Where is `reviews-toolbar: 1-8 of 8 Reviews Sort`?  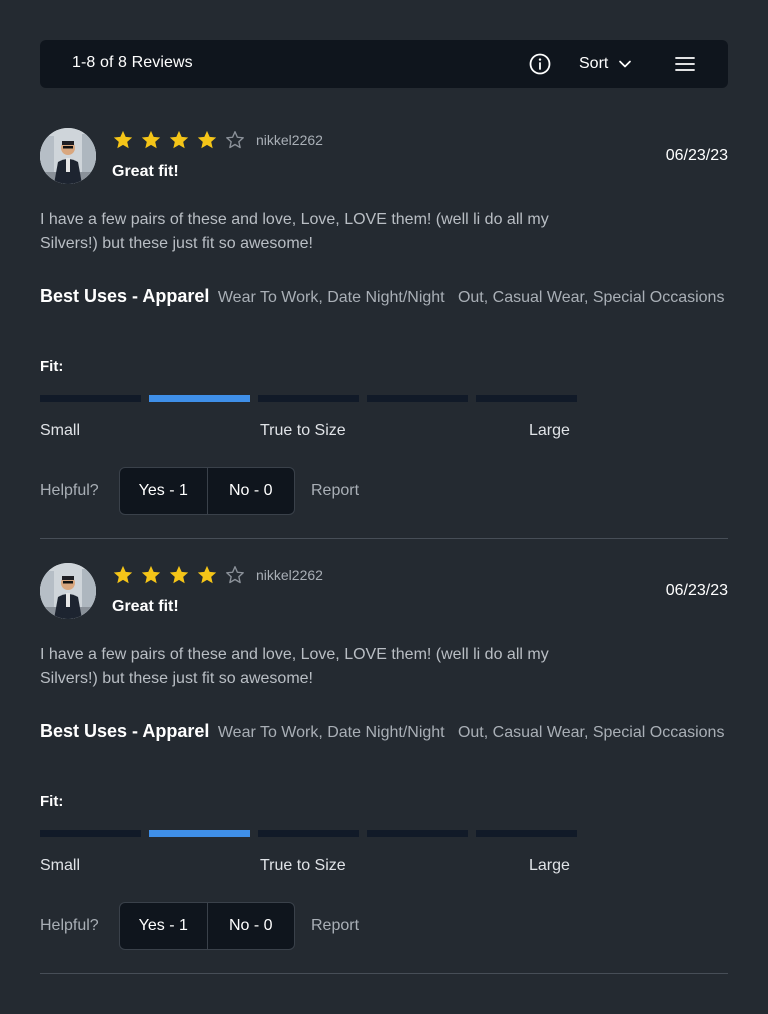 reviews-toolbar: 1-8 of 8 Reviews Sort is located at coordinates (384, 64).